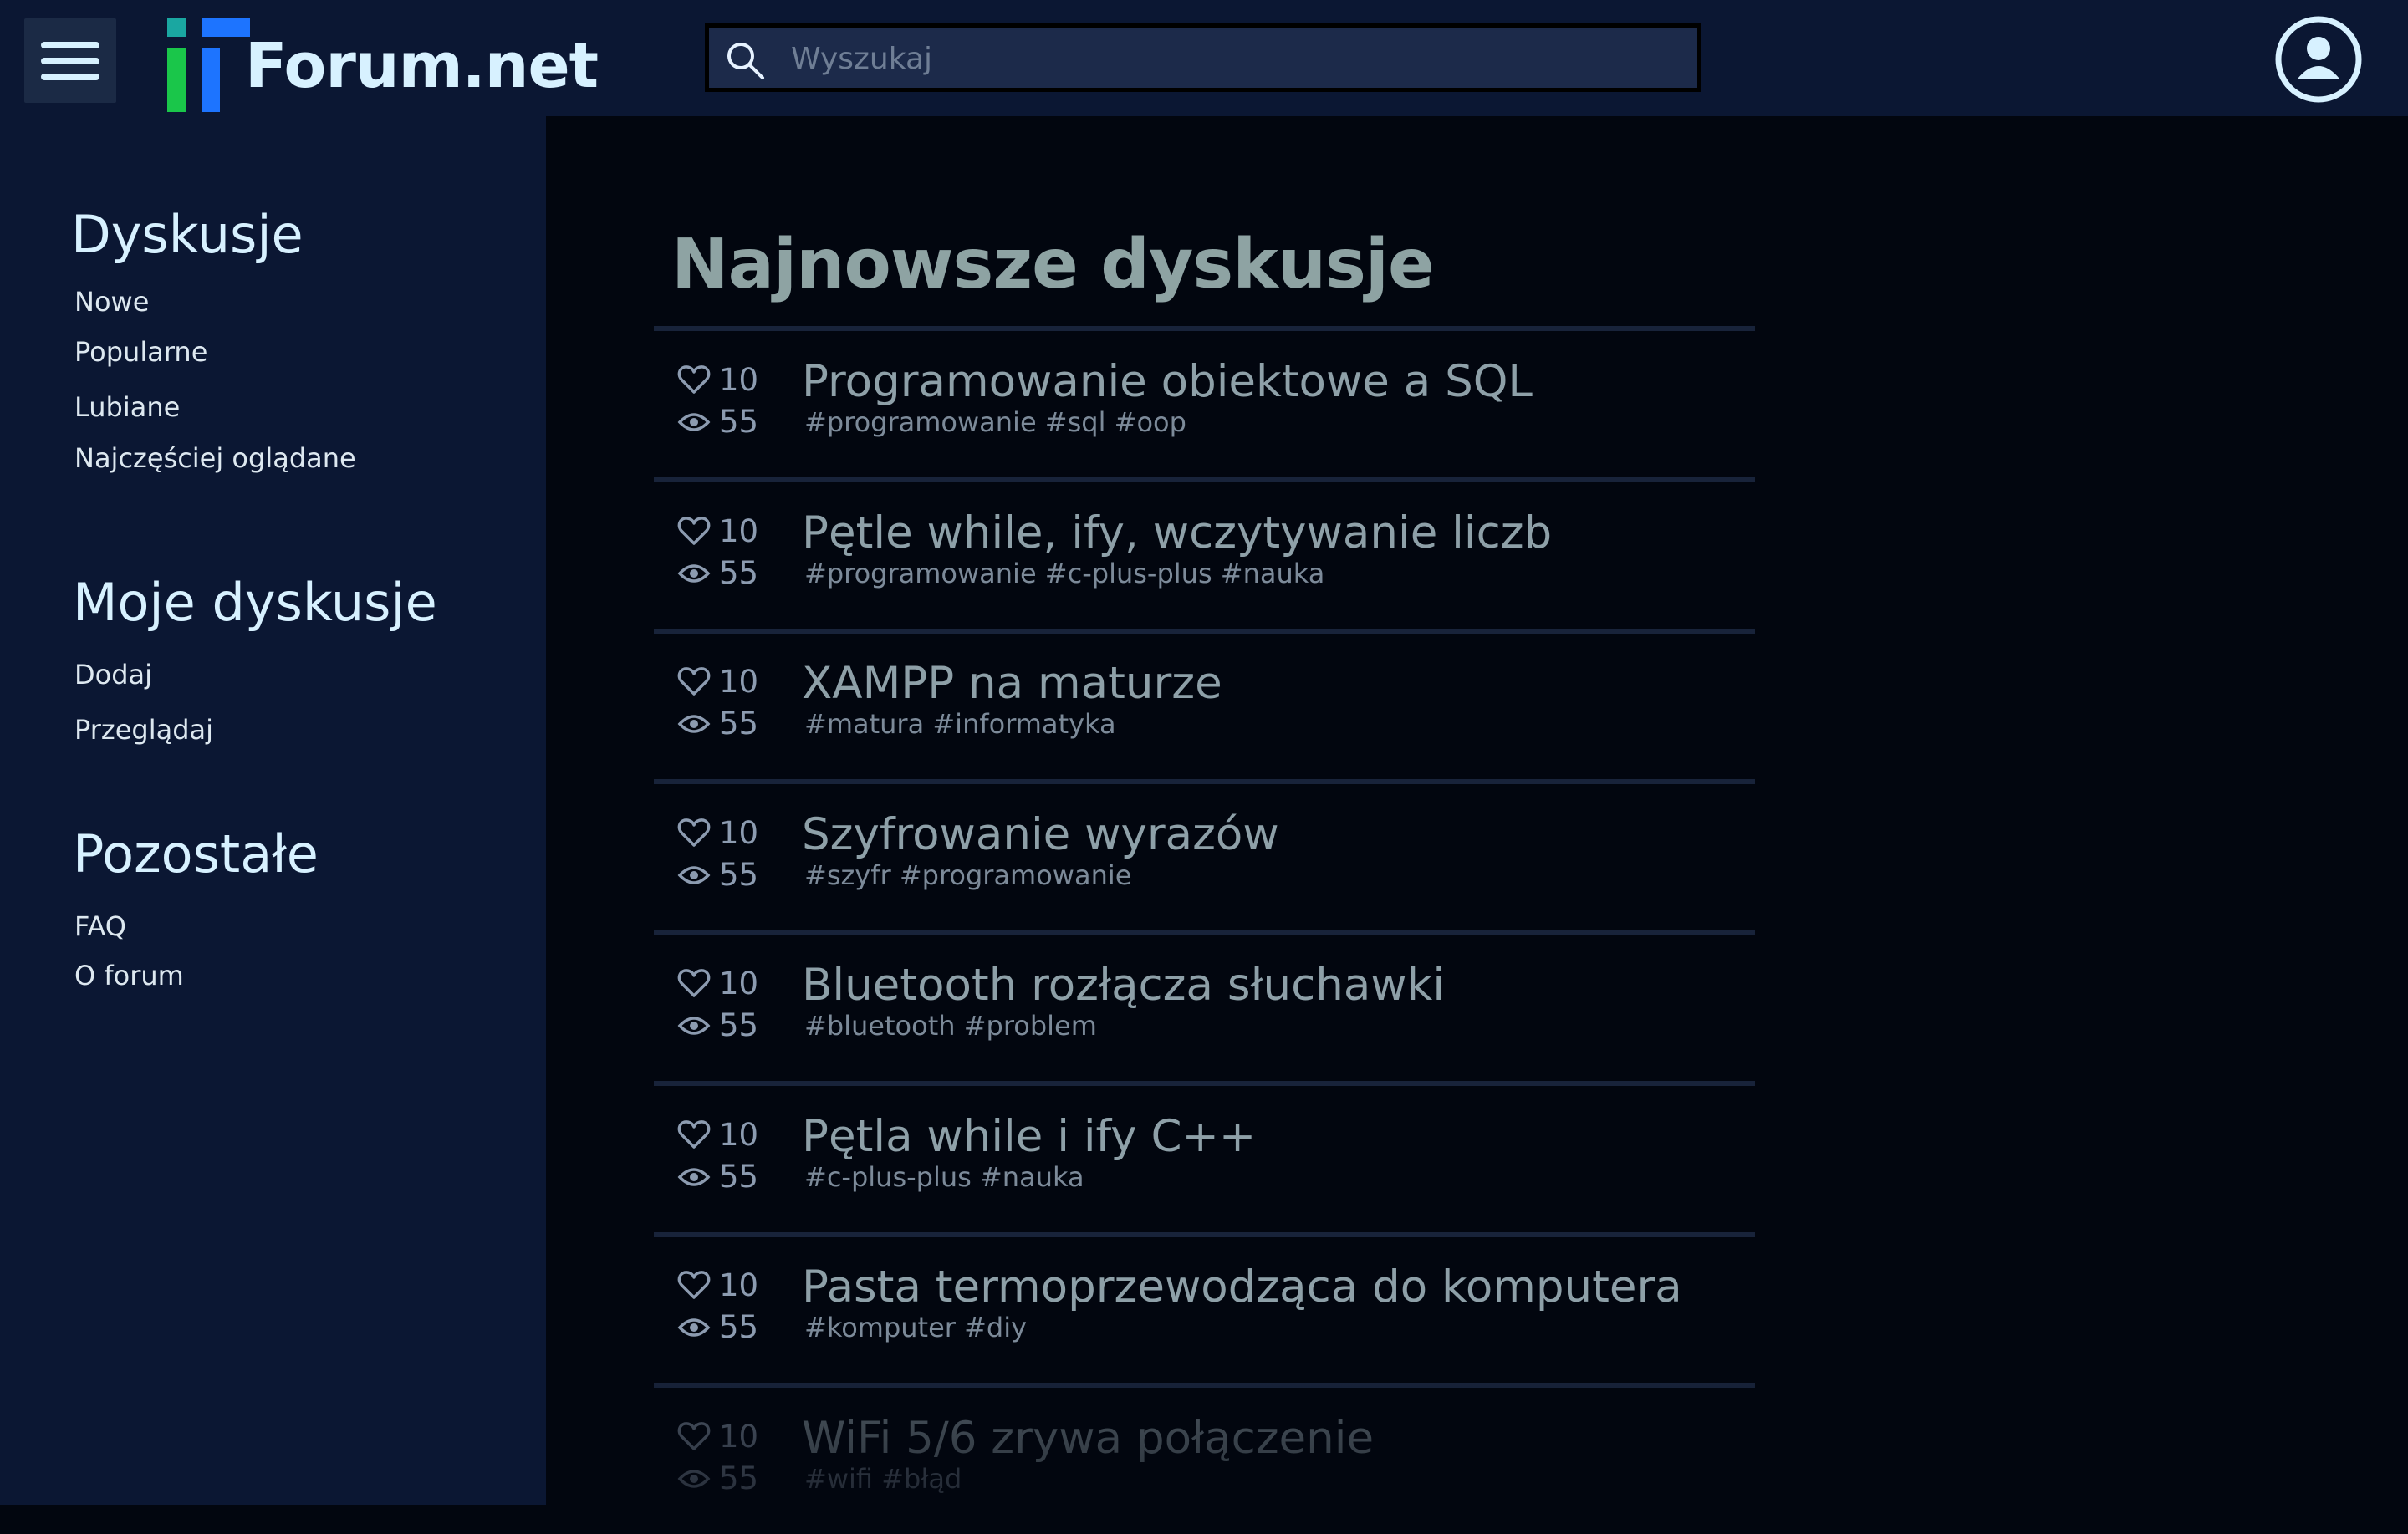  What do you see at coordinates (1205, 1461) in the screenshot?
I see `list-item: 10 55 WiFi 5/6 zrywa połączenie #wifi #błąd` at bounding box center [1205, 1461].